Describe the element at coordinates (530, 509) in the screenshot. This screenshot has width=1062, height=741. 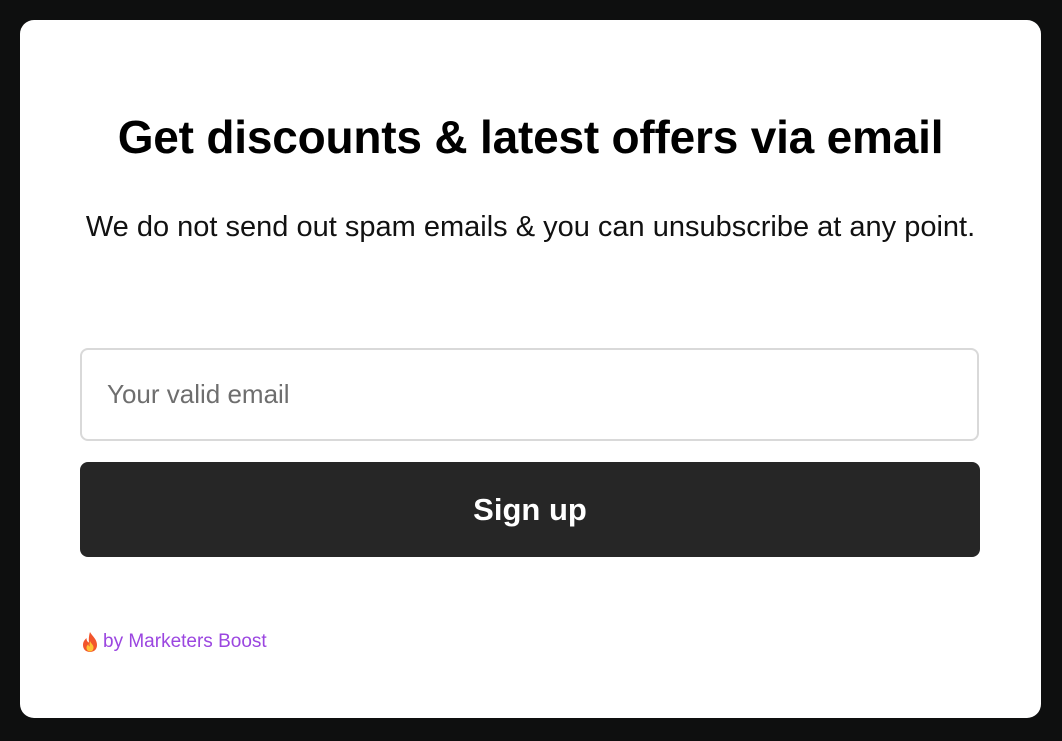
I see `signup-button: Sign up` at that location.